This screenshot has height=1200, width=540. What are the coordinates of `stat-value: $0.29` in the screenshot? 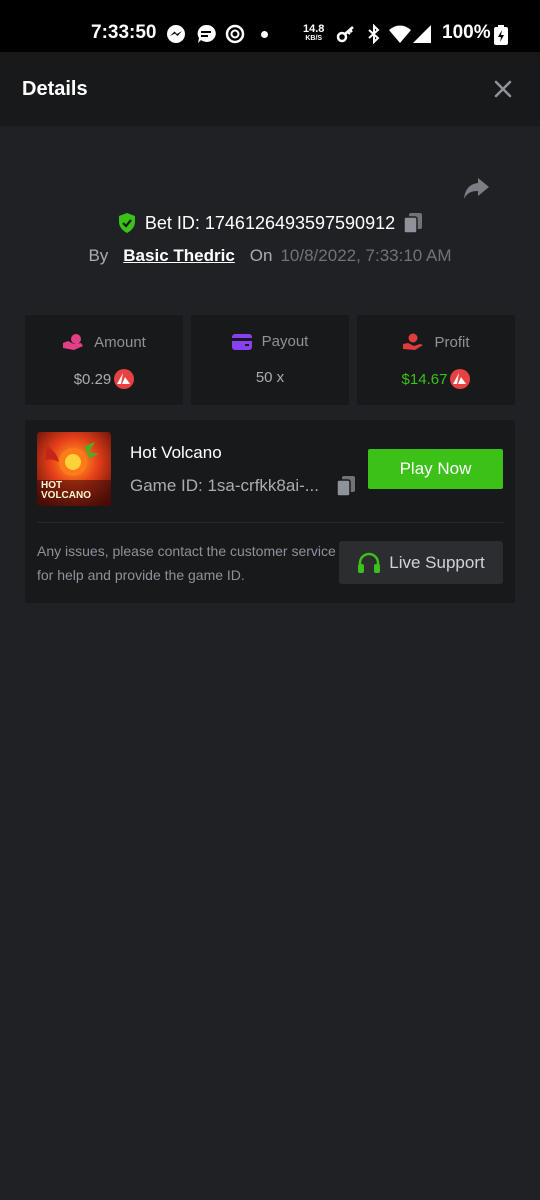 It's located at (92, 379).